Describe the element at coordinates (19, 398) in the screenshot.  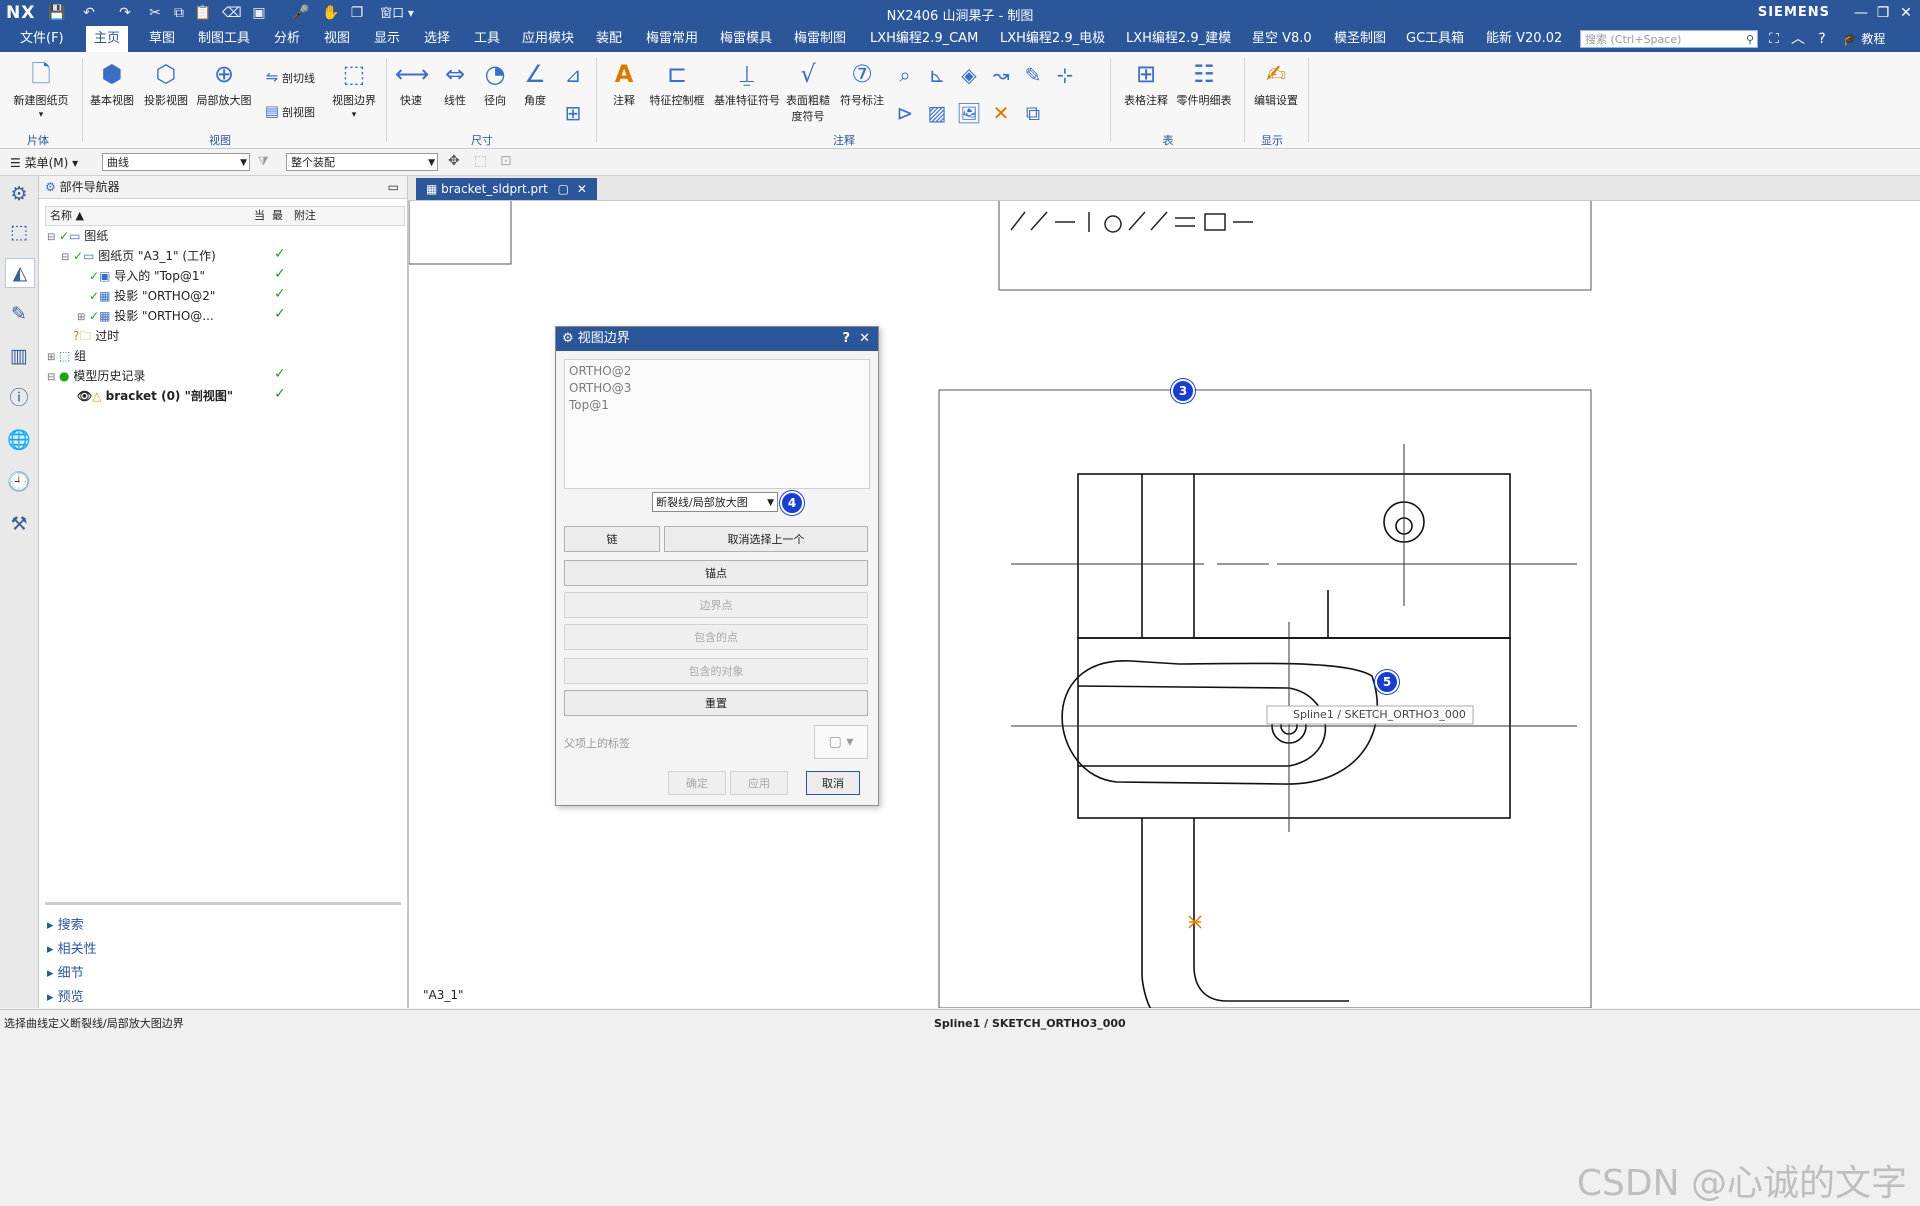
I see `info-icon: ⓘ` at that location.